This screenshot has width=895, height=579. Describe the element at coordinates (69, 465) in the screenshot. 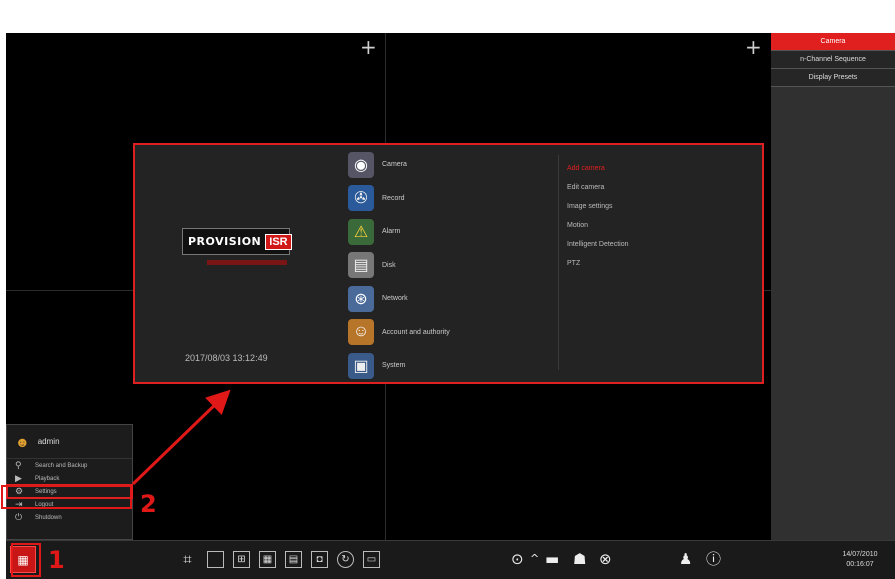

I see `menu-item-search-backup: ⚲ Search and Backup` at that location.